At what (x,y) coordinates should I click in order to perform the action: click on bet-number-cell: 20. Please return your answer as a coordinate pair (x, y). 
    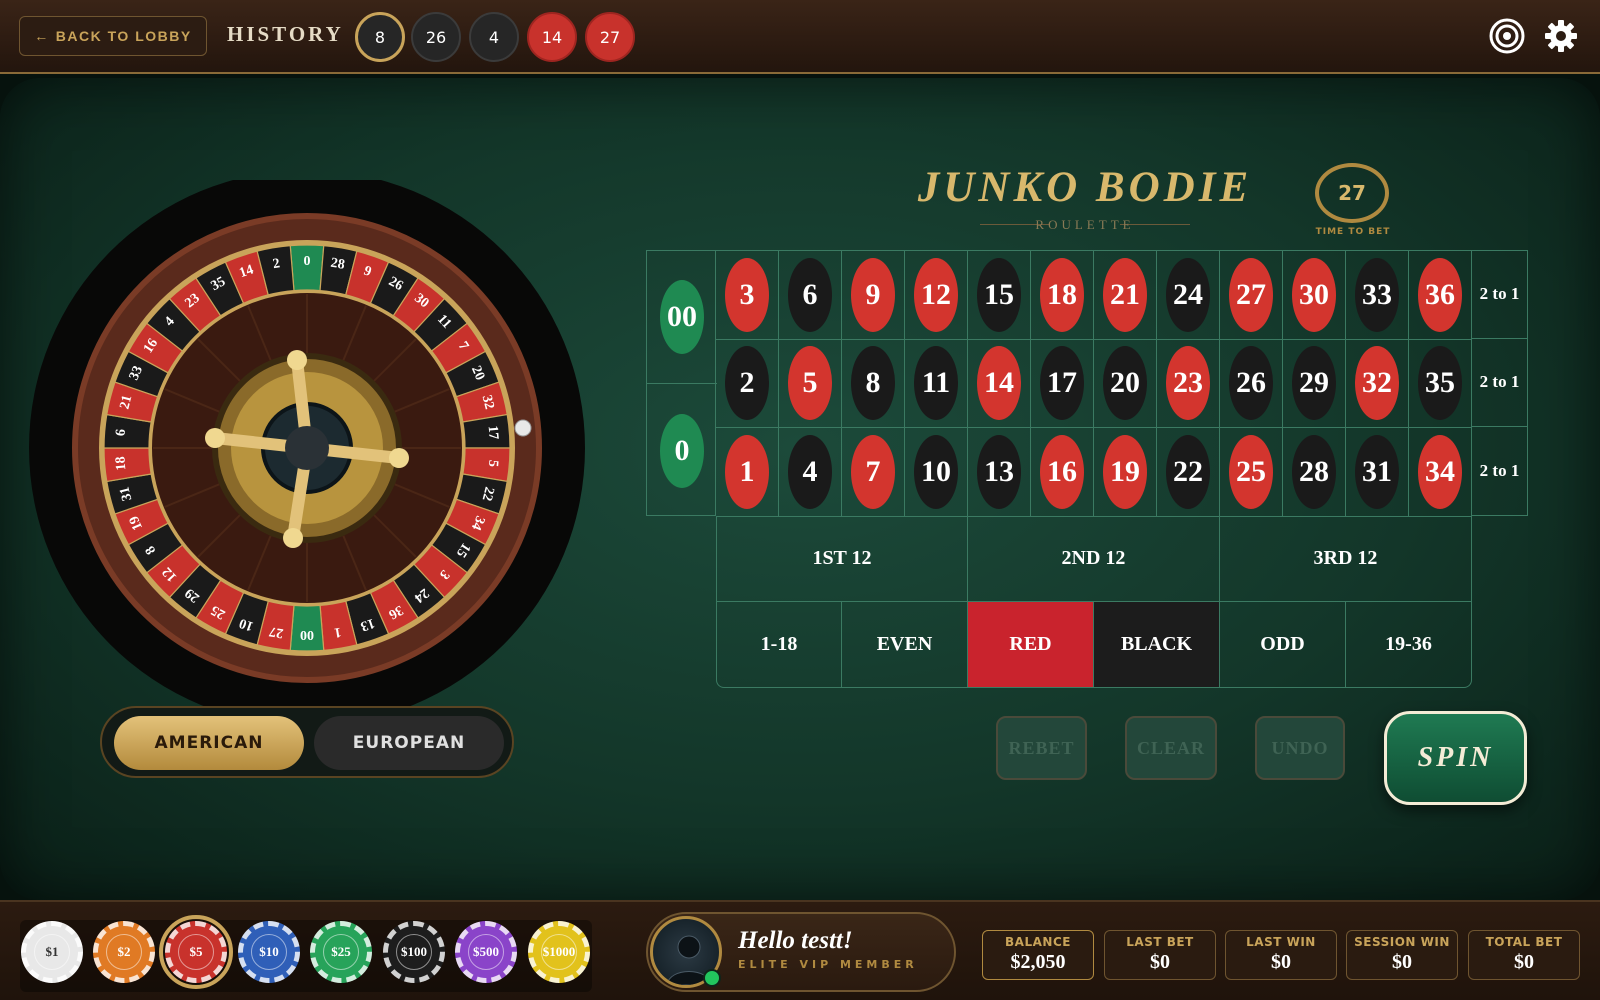
    Looking at the image, I should click on (1125, 384).